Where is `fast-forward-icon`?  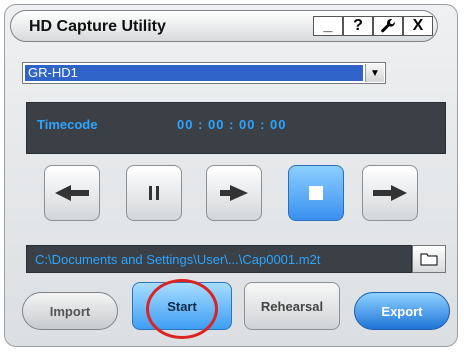 fast-forward-icon is located at coordinates (390, 193).